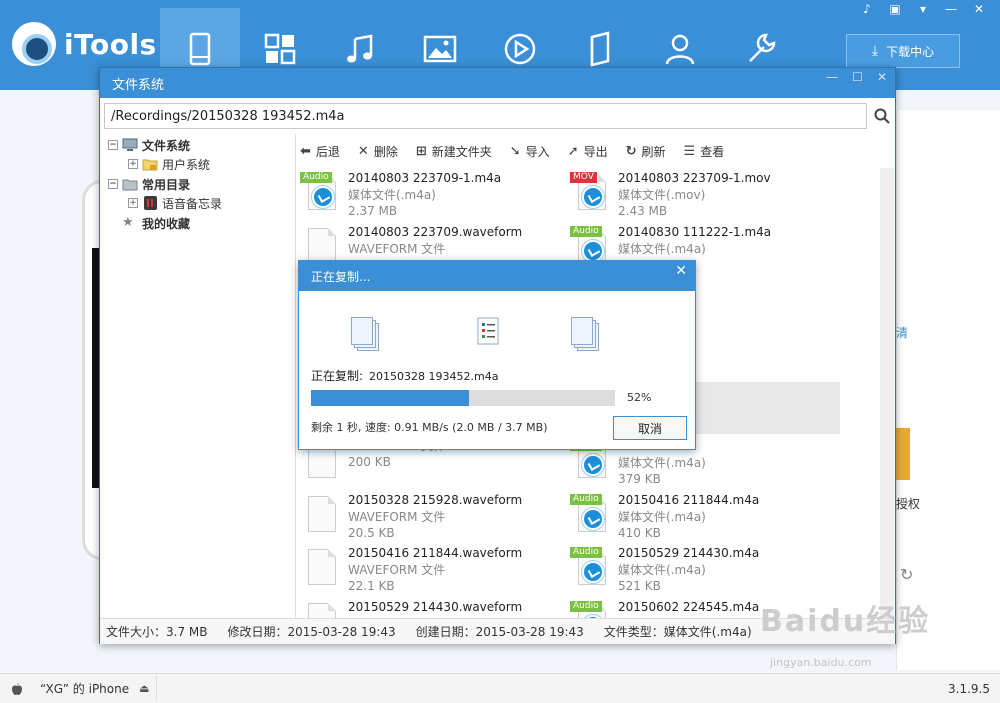 The image size is (1000, 703). Describe the element at coordinates (704, 151) in the screenshot. I see `view-button: ☰ 查看` at that location.